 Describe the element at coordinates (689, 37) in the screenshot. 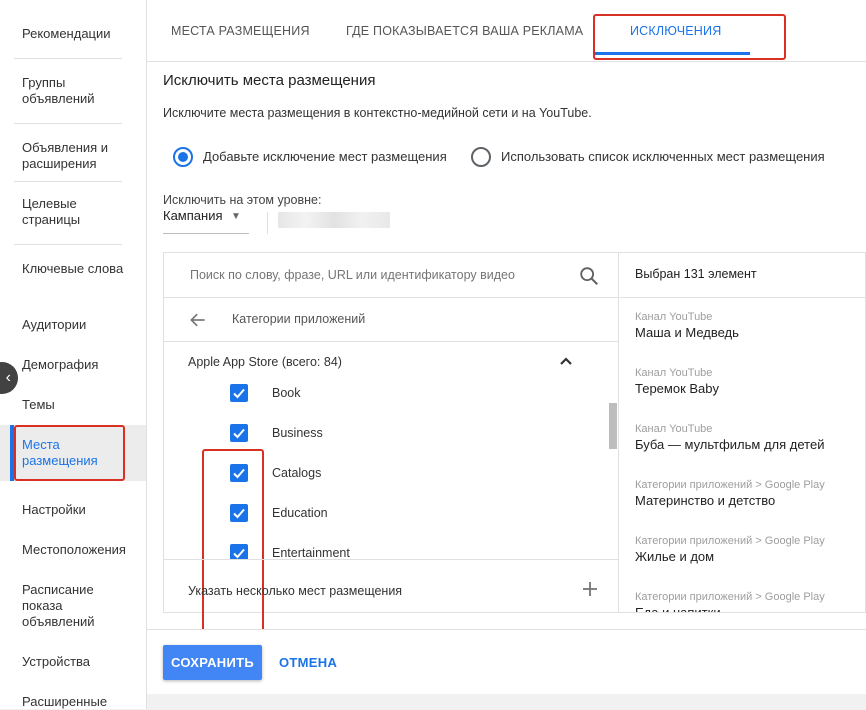

I see `highlight-box-exclusions-tab` at that location.